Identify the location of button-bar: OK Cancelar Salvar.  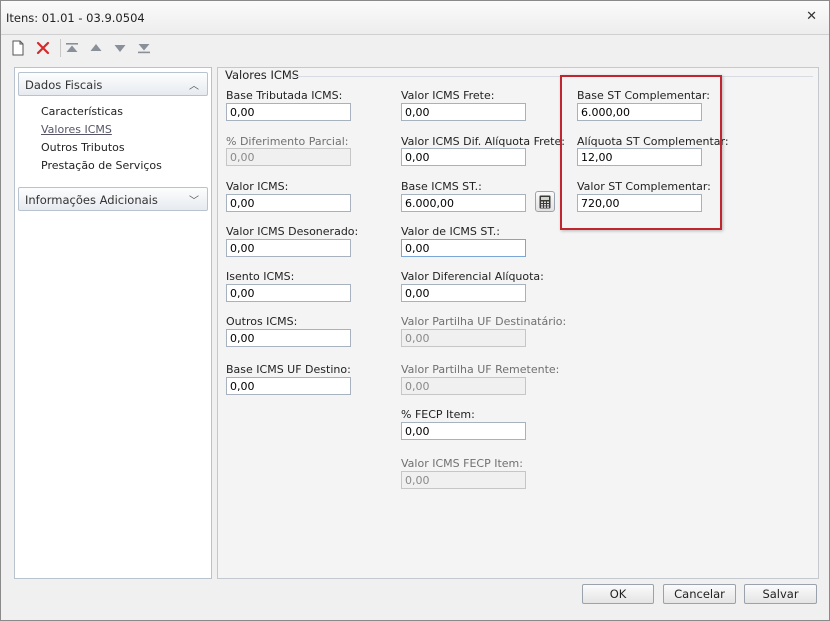
(415, 599).